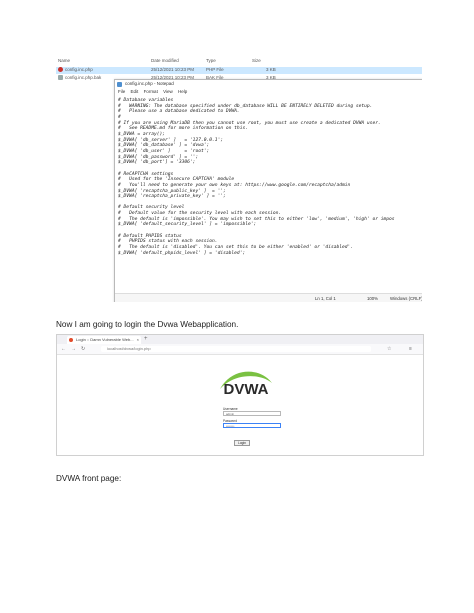 This screenshot has width=474, height=613. I want to click on notepad-titlebar: config.inc.php - Notepad, so click(268, 84).